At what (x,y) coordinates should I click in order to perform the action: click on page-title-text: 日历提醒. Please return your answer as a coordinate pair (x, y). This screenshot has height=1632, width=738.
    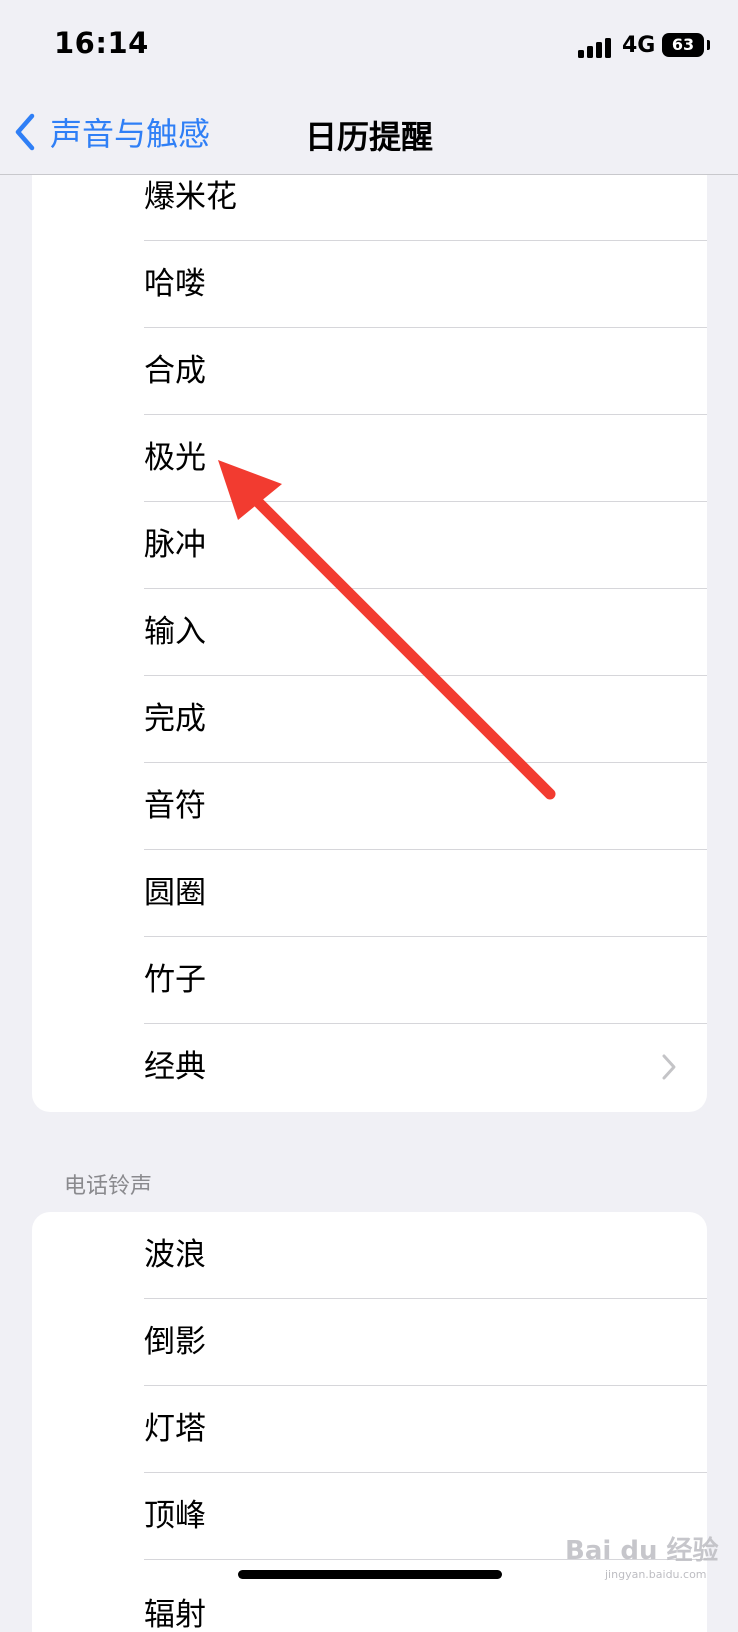
    Looking at the image, I should click on (368, 137).